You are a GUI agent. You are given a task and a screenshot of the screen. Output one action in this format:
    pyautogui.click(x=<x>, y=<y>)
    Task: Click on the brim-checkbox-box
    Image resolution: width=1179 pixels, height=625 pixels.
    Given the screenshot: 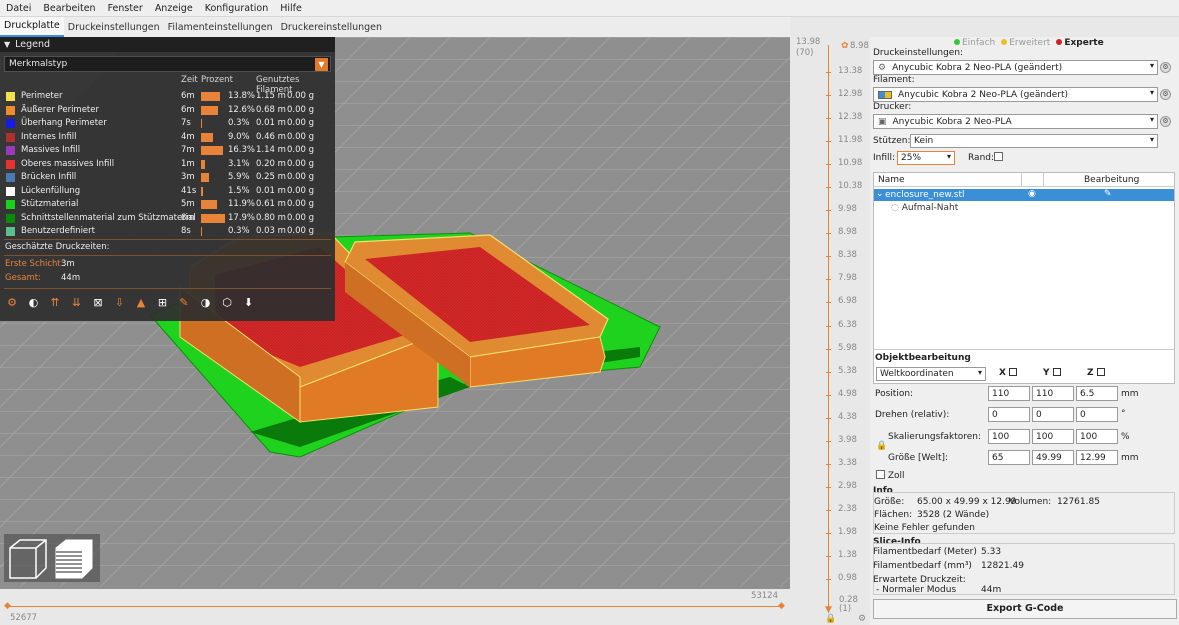 What is the action you would take?
    pyautogui.click(x=998, y=156)
    